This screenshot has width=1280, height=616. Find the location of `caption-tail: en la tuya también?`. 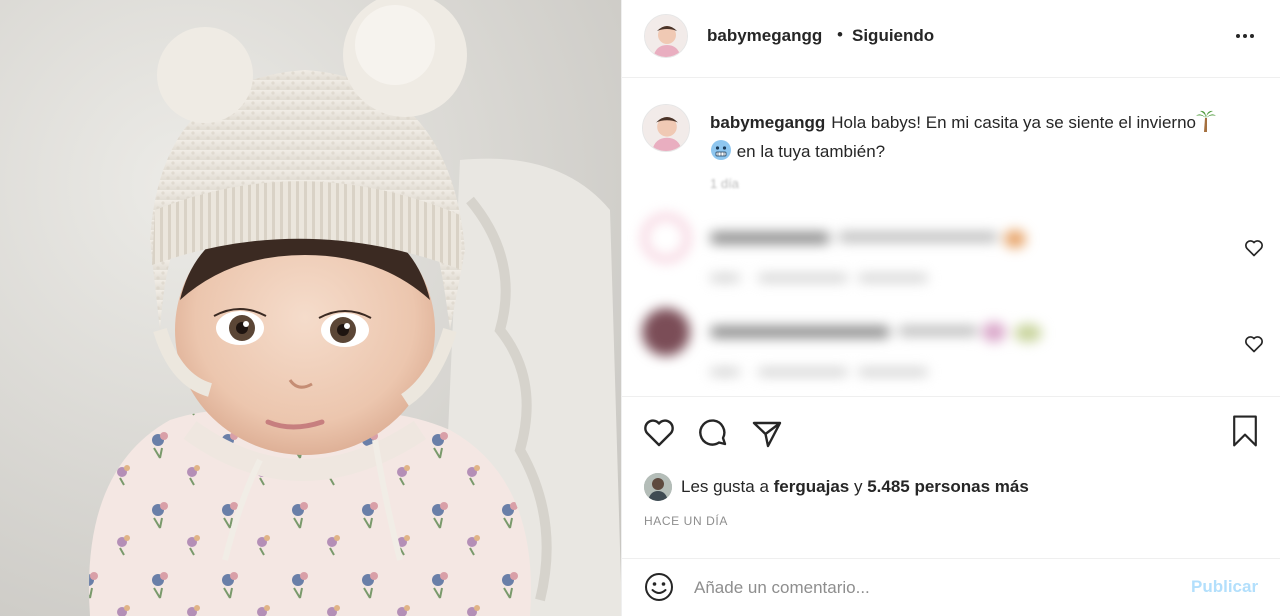

caption-tail: en la tuya también? is located at coordinates (809, 151).